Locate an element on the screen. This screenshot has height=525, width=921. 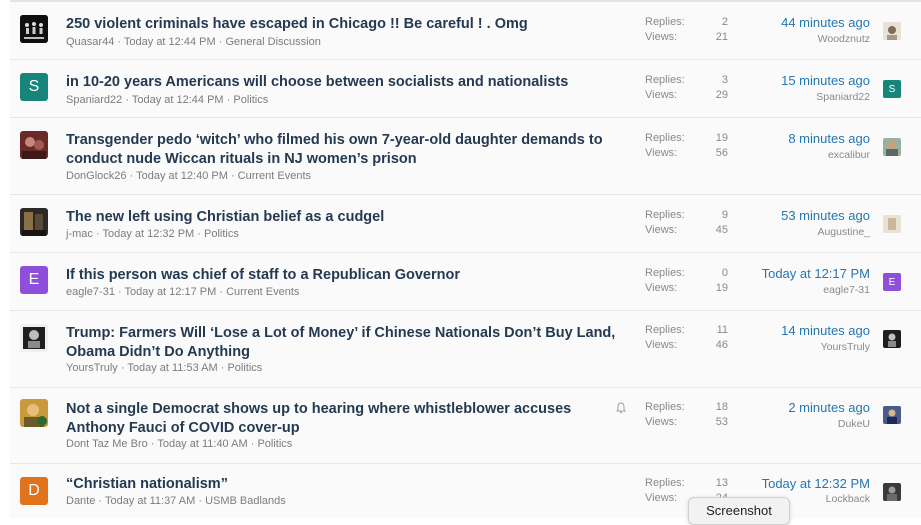
replies-count: 2 is located at coordinates (724, 22).